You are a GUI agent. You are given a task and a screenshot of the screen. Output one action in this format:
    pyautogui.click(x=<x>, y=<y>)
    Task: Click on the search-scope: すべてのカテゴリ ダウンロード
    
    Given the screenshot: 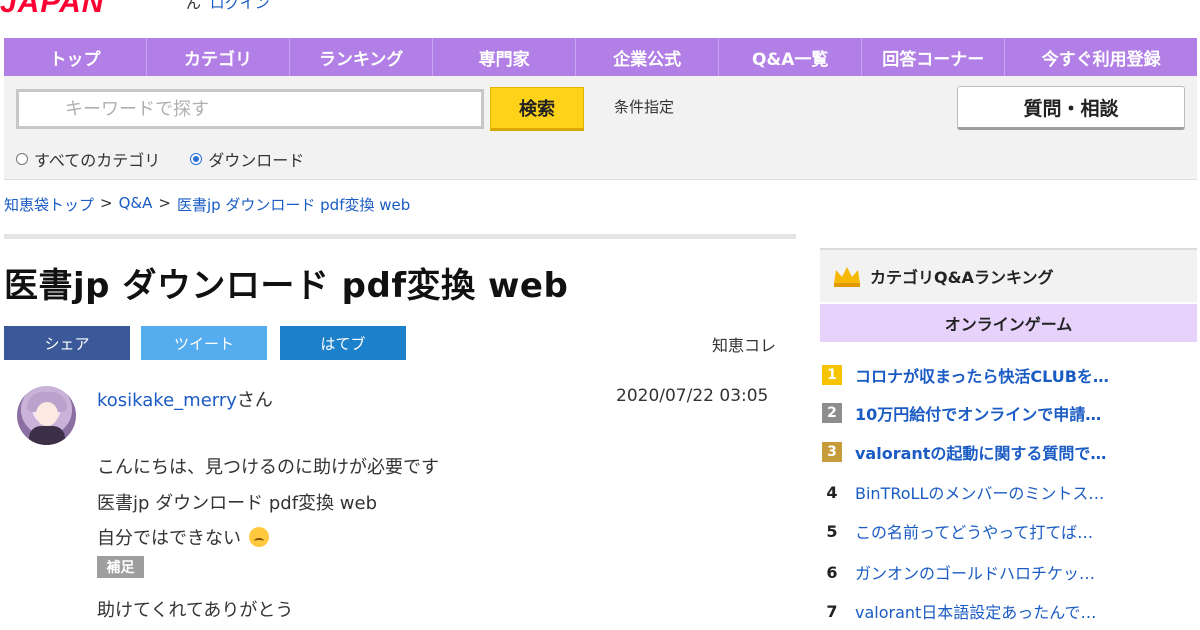 What is the action you would take?
    pyautogui.click(x=175, y=159)
    